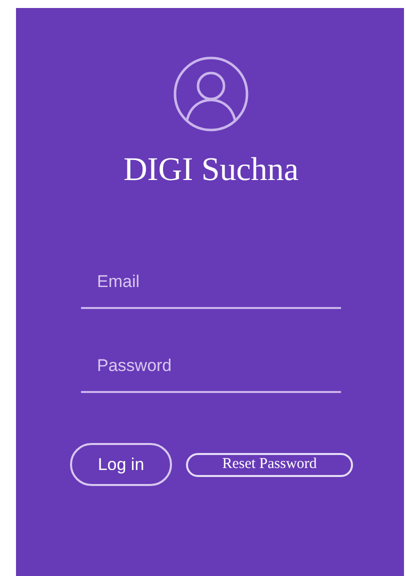  I want to click on input-field: Email, so click(211, 284).